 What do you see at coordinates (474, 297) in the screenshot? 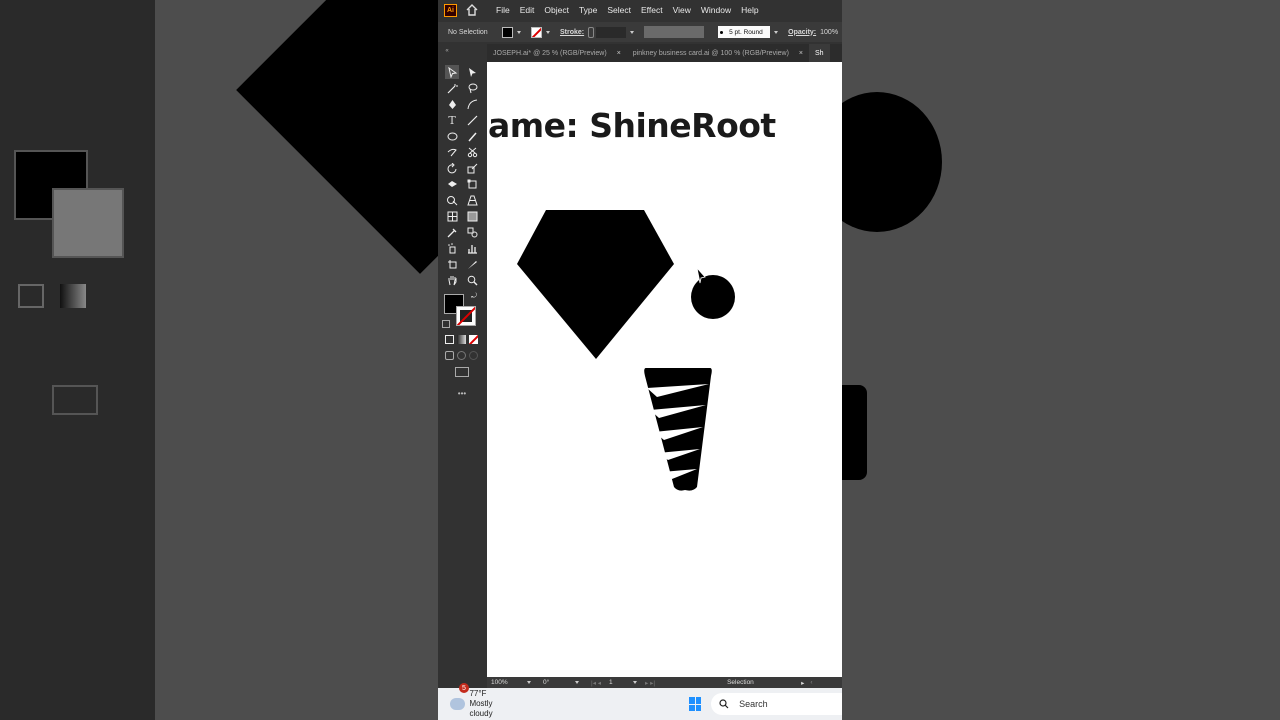
I see `swap-colors-icon: ⤾` at bounding box center [474, 297].